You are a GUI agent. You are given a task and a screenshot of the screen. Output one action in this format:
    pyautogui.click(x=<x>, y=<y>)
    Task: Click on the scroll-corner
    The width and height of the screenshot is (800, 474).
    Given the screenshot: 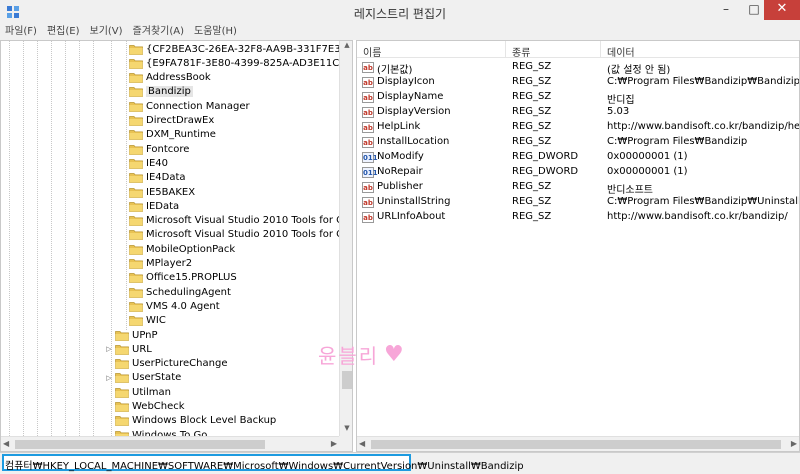 What is the action you would take?
    pyautogui.click(x=345, y=443)
    